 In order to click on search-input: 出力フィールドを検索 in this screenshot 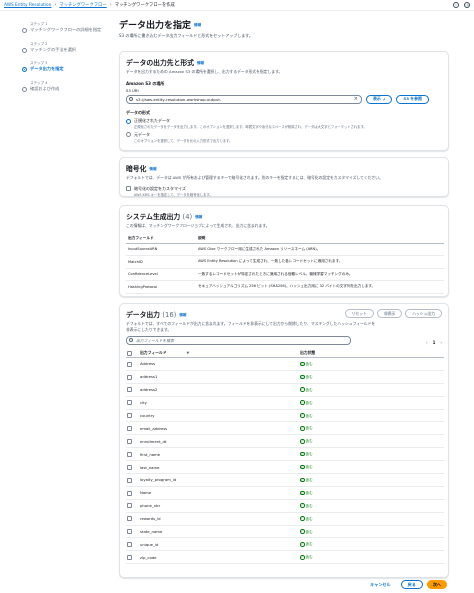, I will do `click(238, 340)`.